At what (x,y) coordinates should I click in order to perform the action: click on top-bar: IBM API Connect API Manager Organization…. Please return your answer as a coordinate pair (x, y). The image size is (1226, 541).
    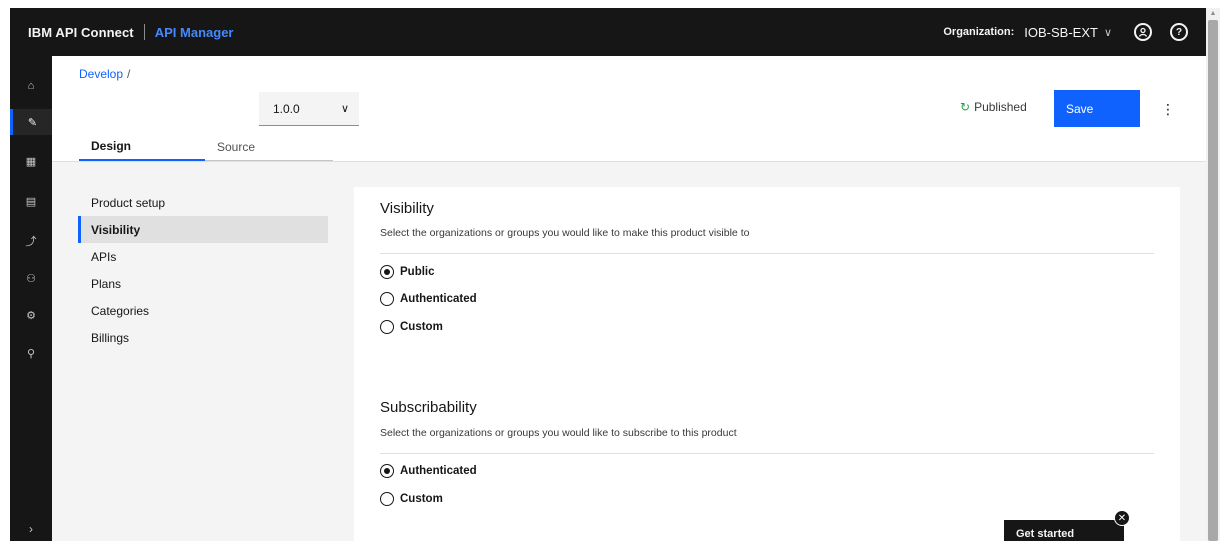
    Looking at the image, I should click on (608, 32).